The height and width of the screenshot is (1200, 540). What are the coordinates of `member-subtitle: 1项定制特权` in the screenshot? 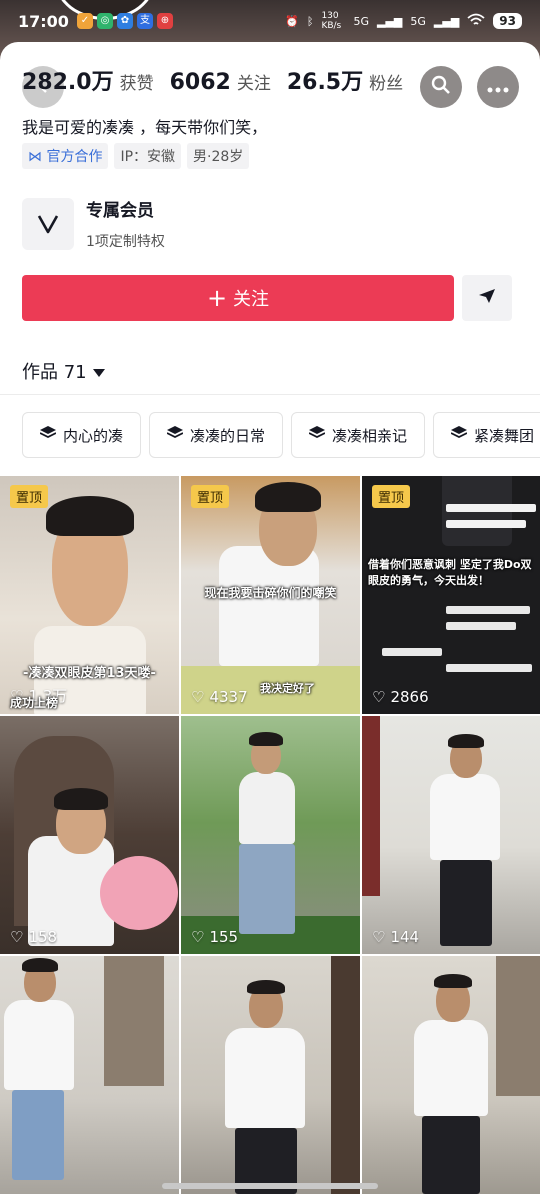 It's located at (125, 242).